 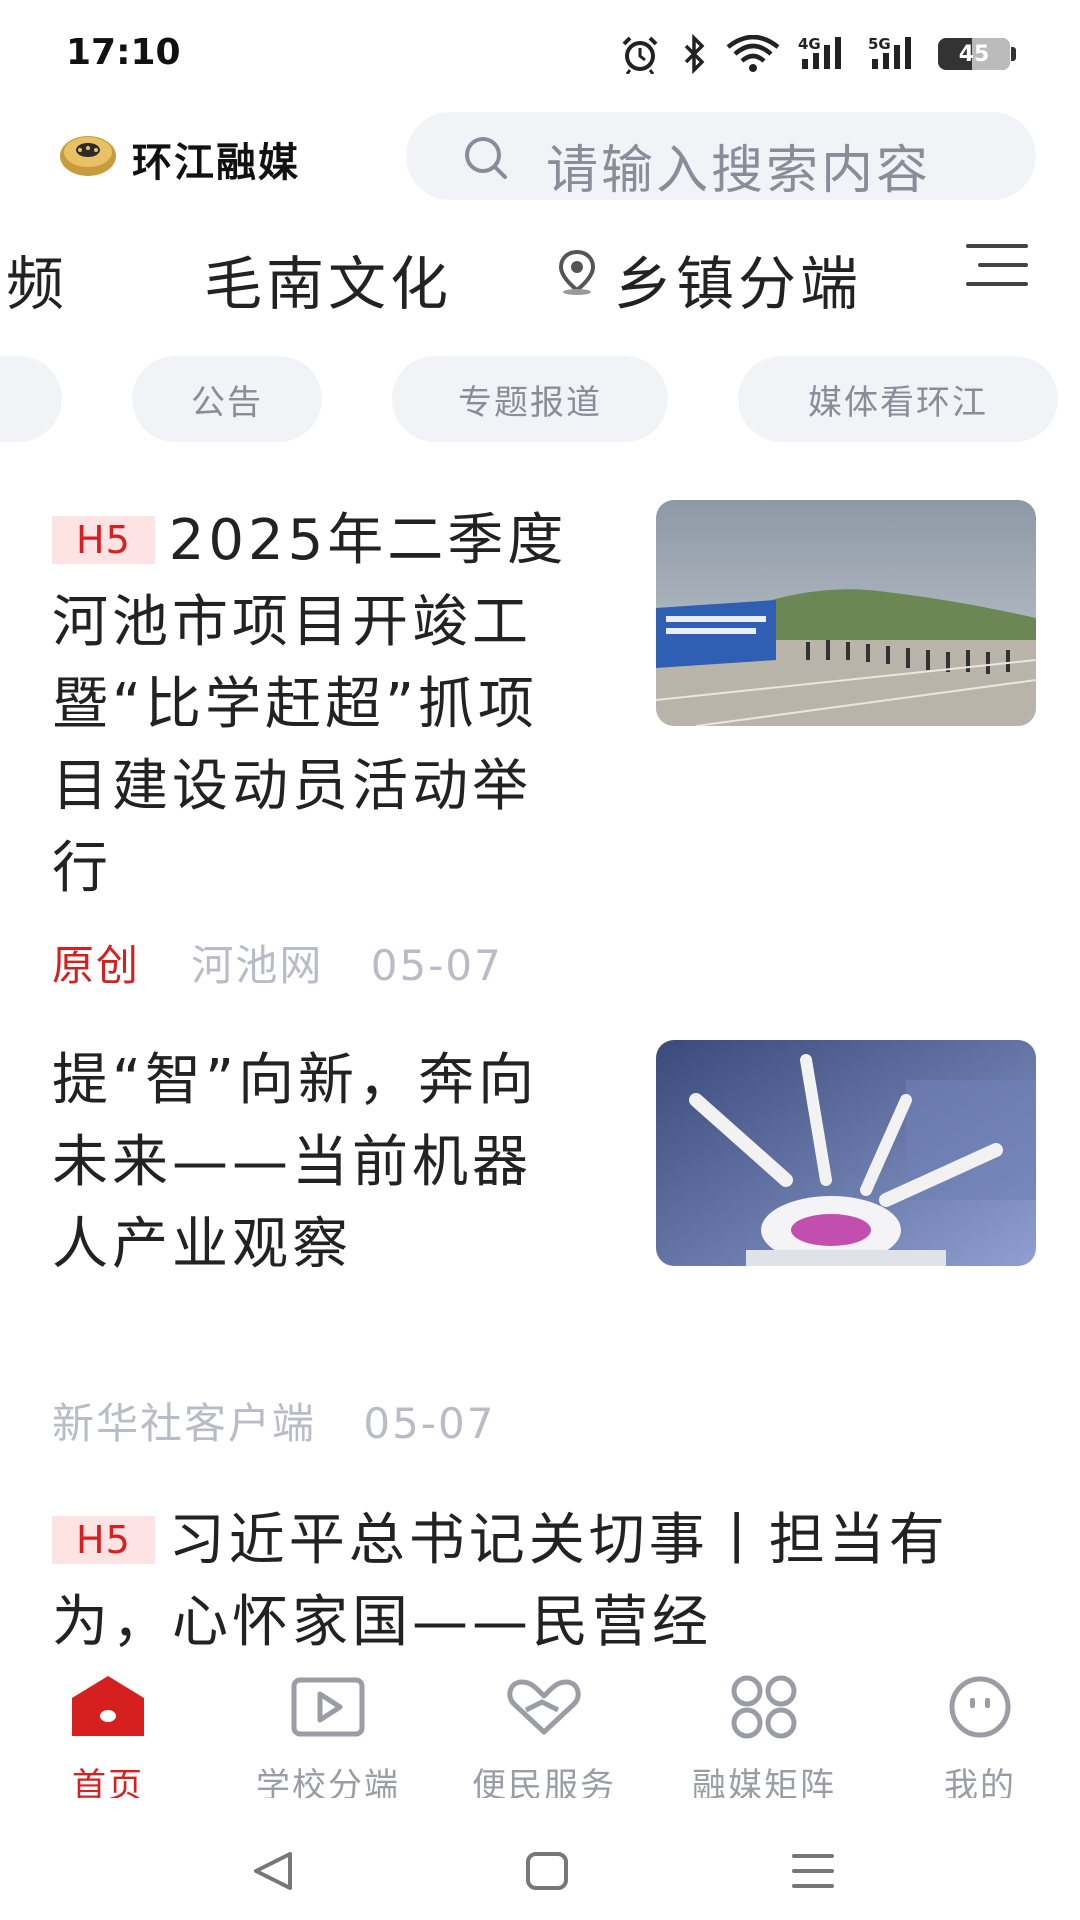 What do you see at coordinates (997, 267) in the screenshot?
I see `channel-menu-icon` at bounding box center [997, 267].